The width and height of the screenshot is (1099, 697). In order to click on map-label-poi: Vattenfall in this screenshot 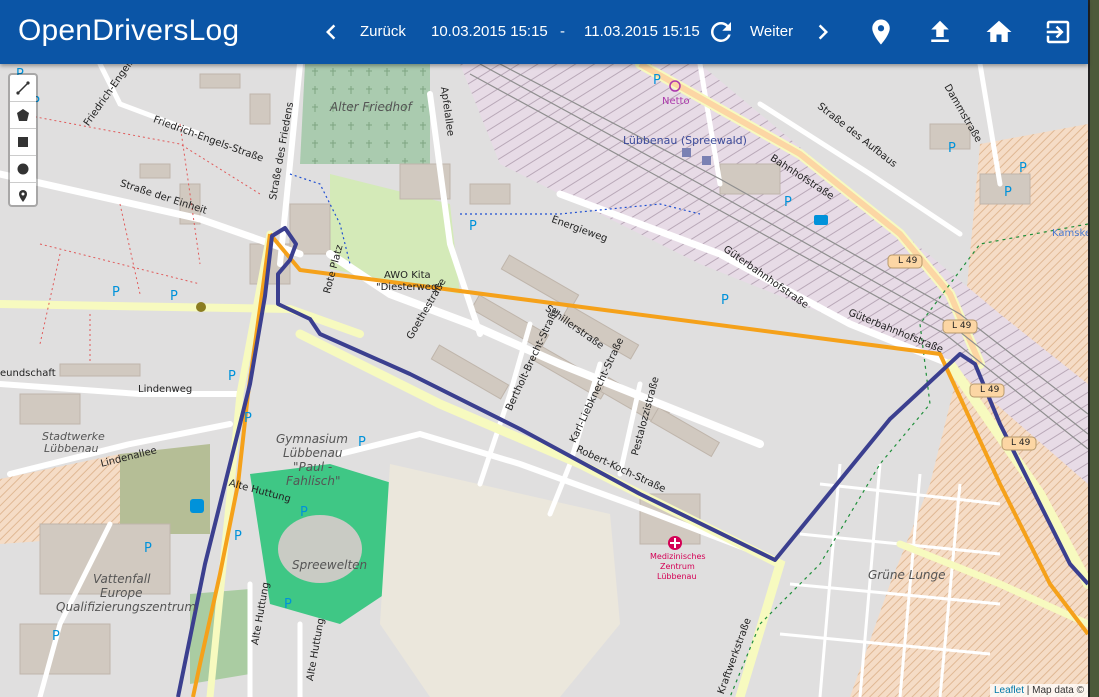, I will do `click(122, 579)`.